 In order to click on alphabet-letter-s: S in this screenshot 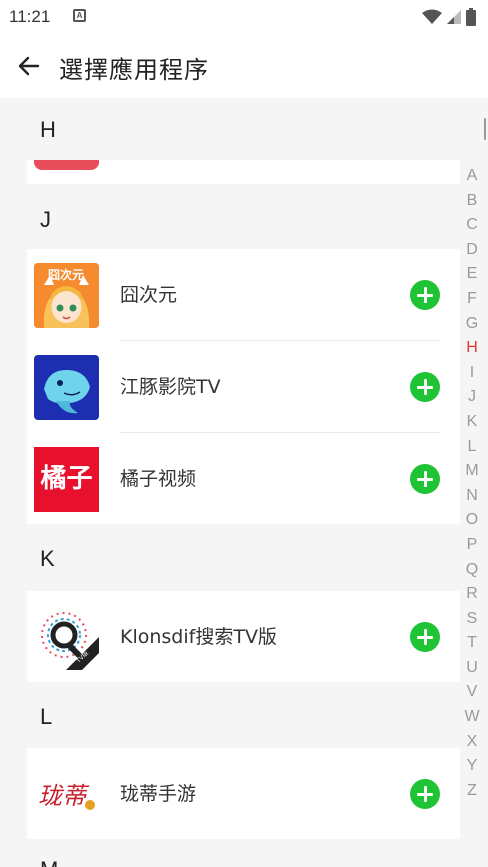, I will do `click(472, 619)`.